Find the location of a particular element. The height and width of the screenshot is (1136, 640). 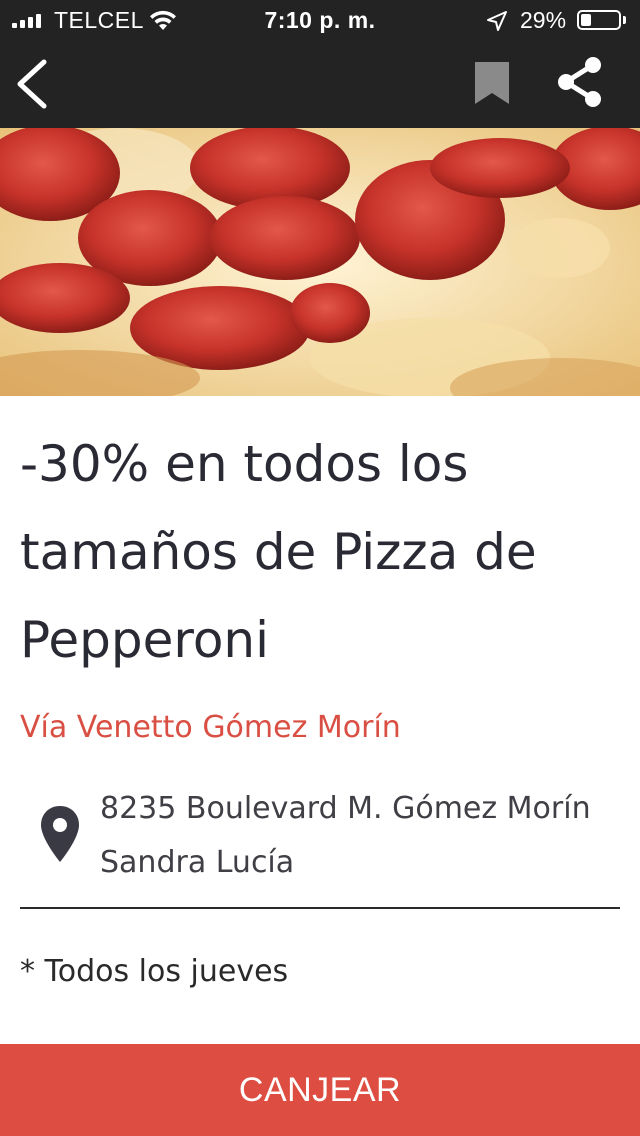

back-chevron-icon is located at coordinates (32, 84).